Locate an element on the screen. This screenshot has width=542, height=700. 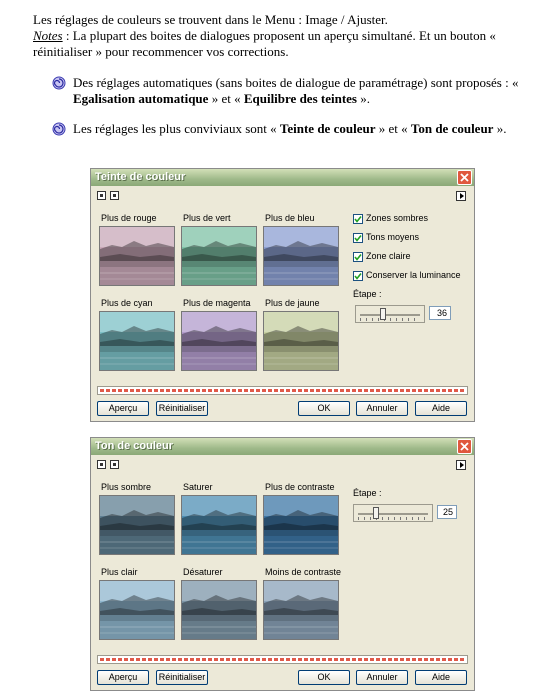
dialog-titlebar: Ton de couleur is located at coordinates (282, 446).